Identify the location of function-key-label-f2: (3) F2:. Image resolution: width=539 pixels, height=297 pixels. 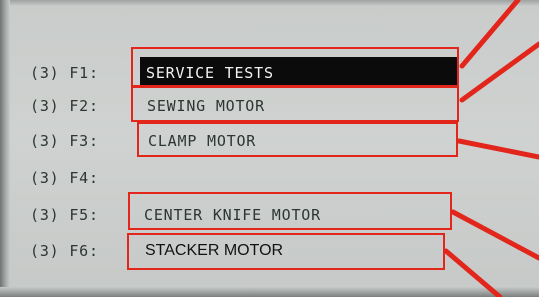
(64, 106).